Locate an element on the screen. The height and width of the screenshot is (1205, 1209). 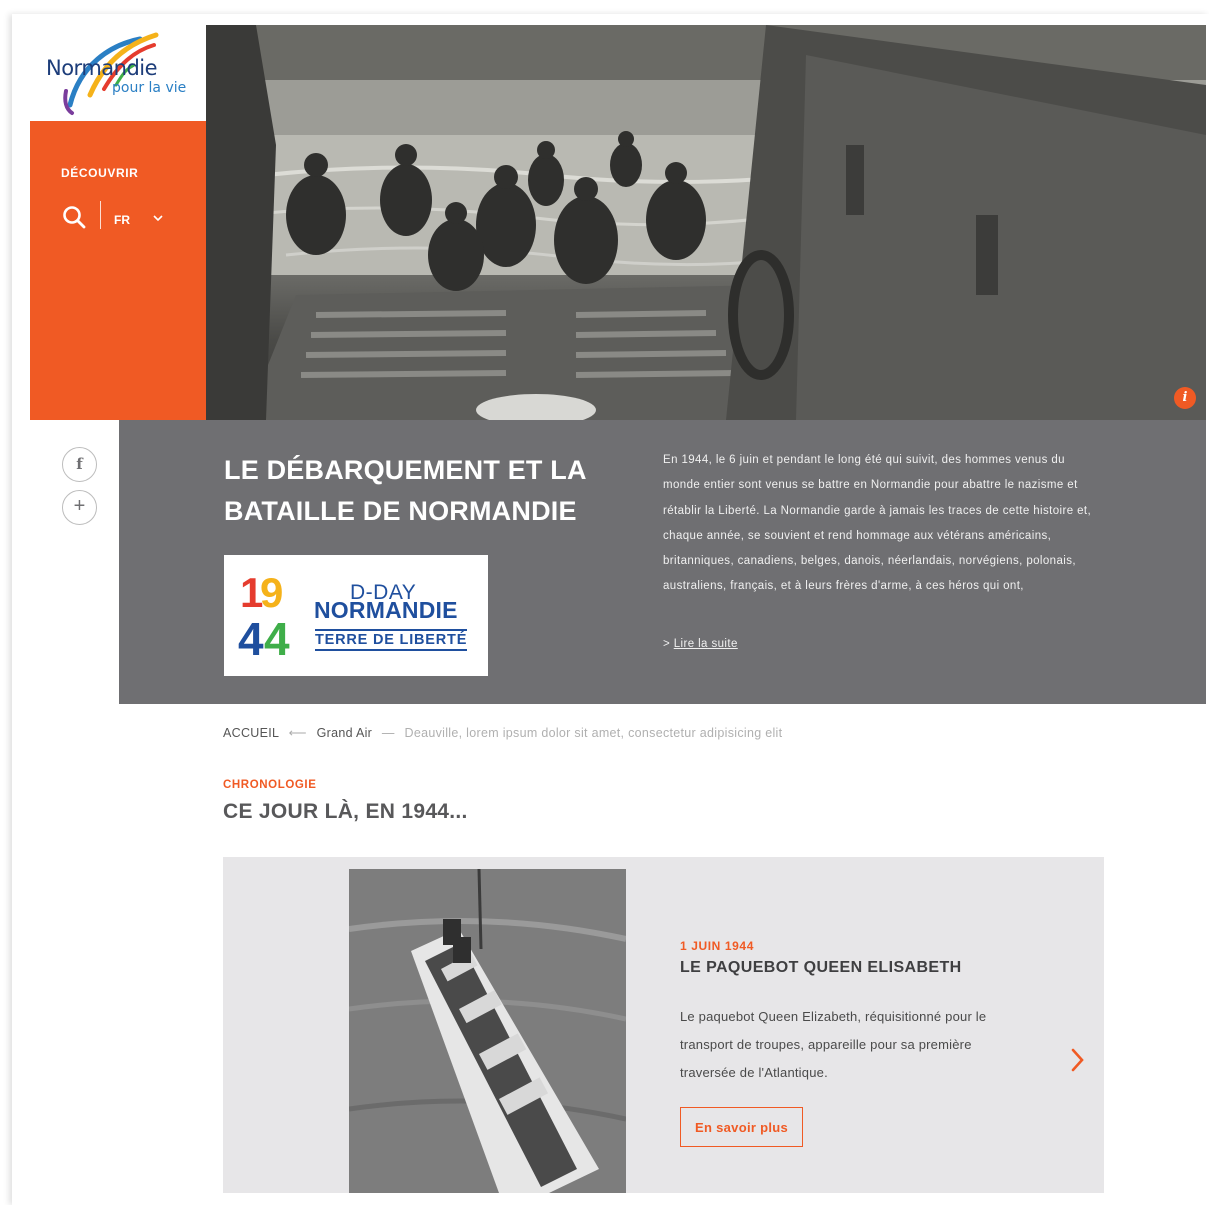
learn-more-button: En savoir plus is located at coordinates (742, 1127).